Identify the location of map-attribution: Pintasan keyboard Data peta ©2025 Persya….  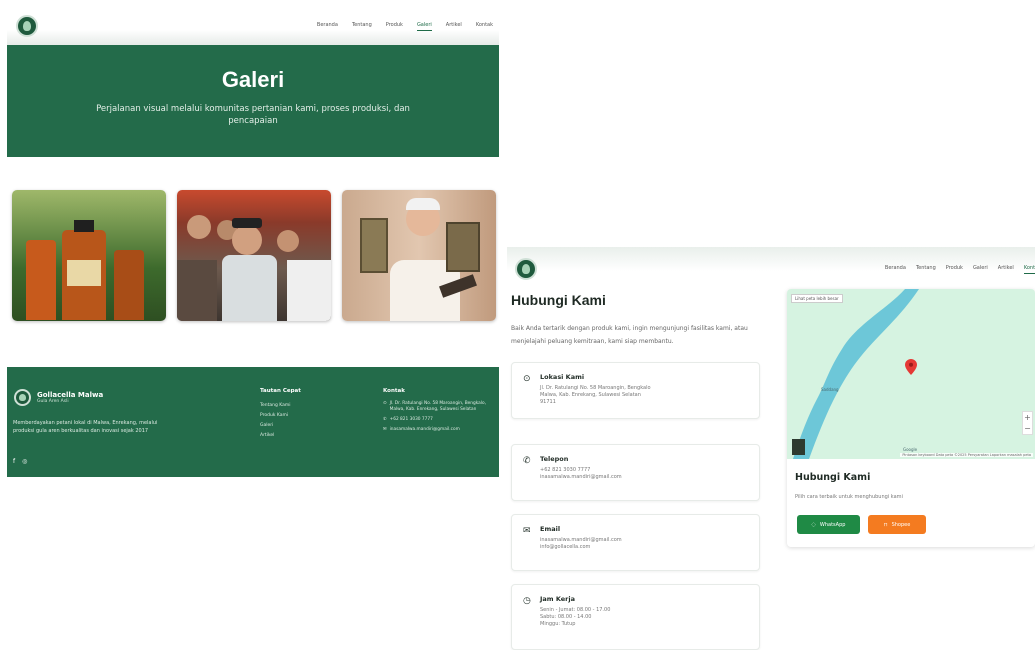
(966, 455).